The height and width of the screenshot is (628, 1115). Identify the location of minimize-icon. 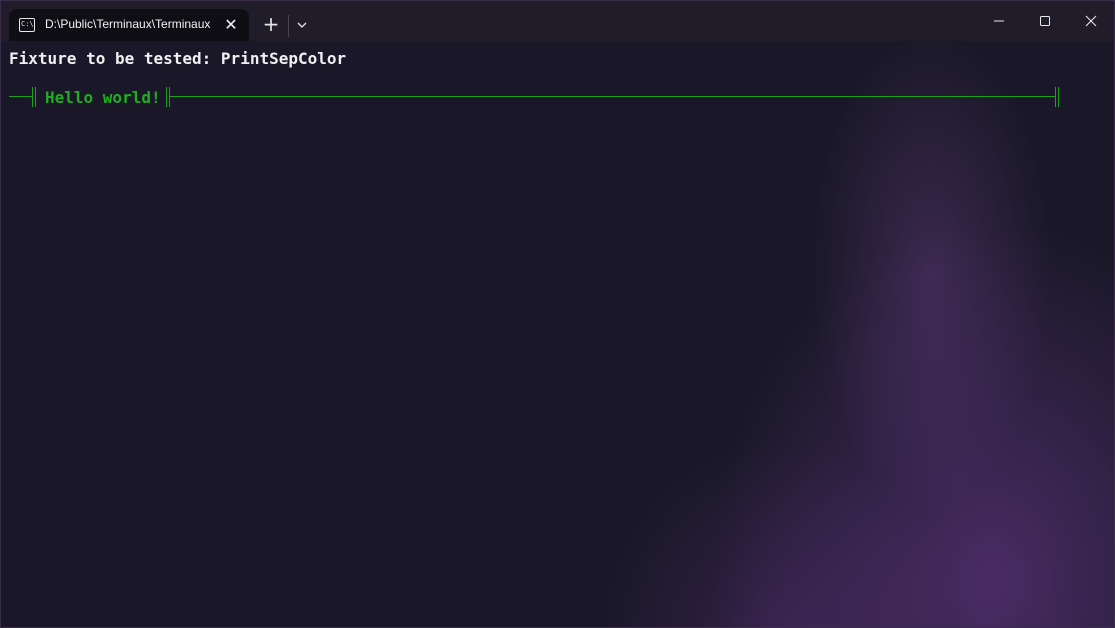
(999, 21).